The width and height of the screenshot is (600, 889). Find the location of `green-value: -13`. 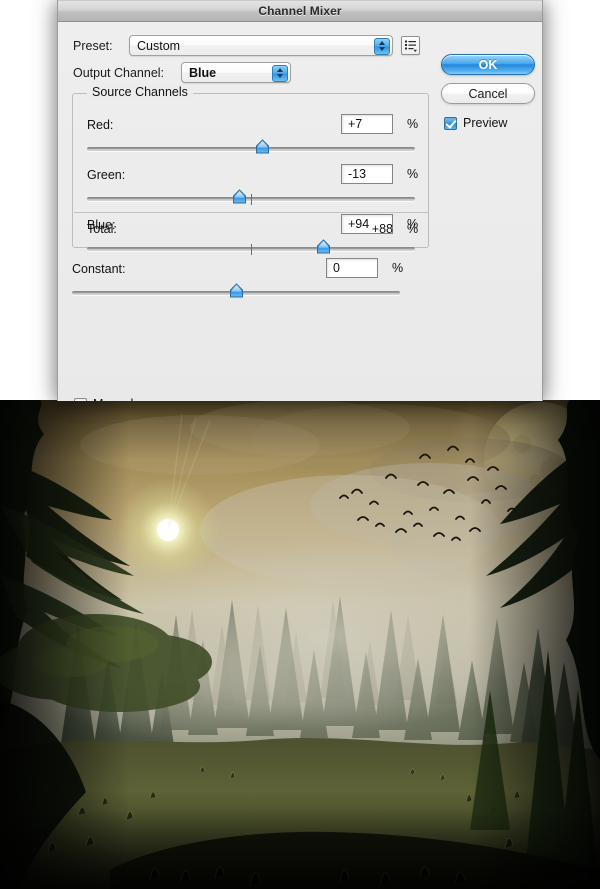

green-value: -13 is located at coordinates (357, 174).